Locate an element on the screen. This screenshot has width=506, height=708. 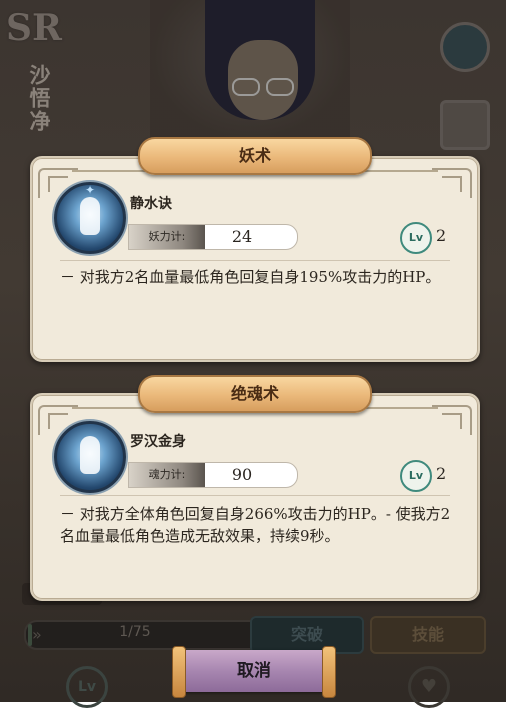
meditating-figure-icon: ✦ is located at coordinates (90, 218).